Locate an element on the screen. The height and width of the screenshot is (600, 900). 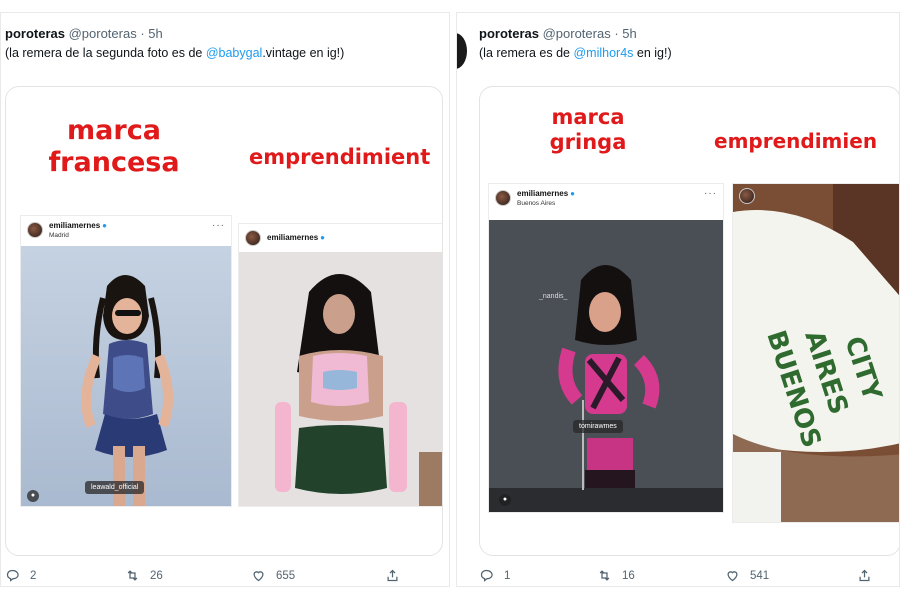
tweet-text-part: .vintage en ig!) is located at coordinates (303, 53).